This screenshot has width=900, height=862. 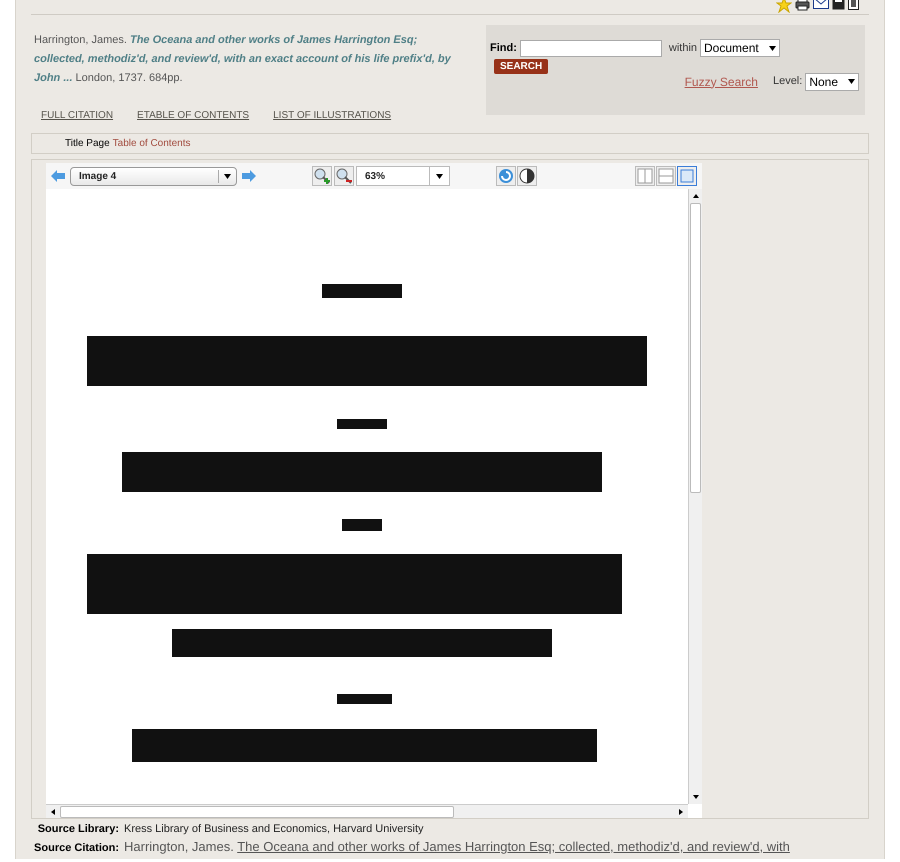 What do you see at coordinates (666, 176) in the screenshot?
I see `two-row-icon` at bounding box center [666, 176].